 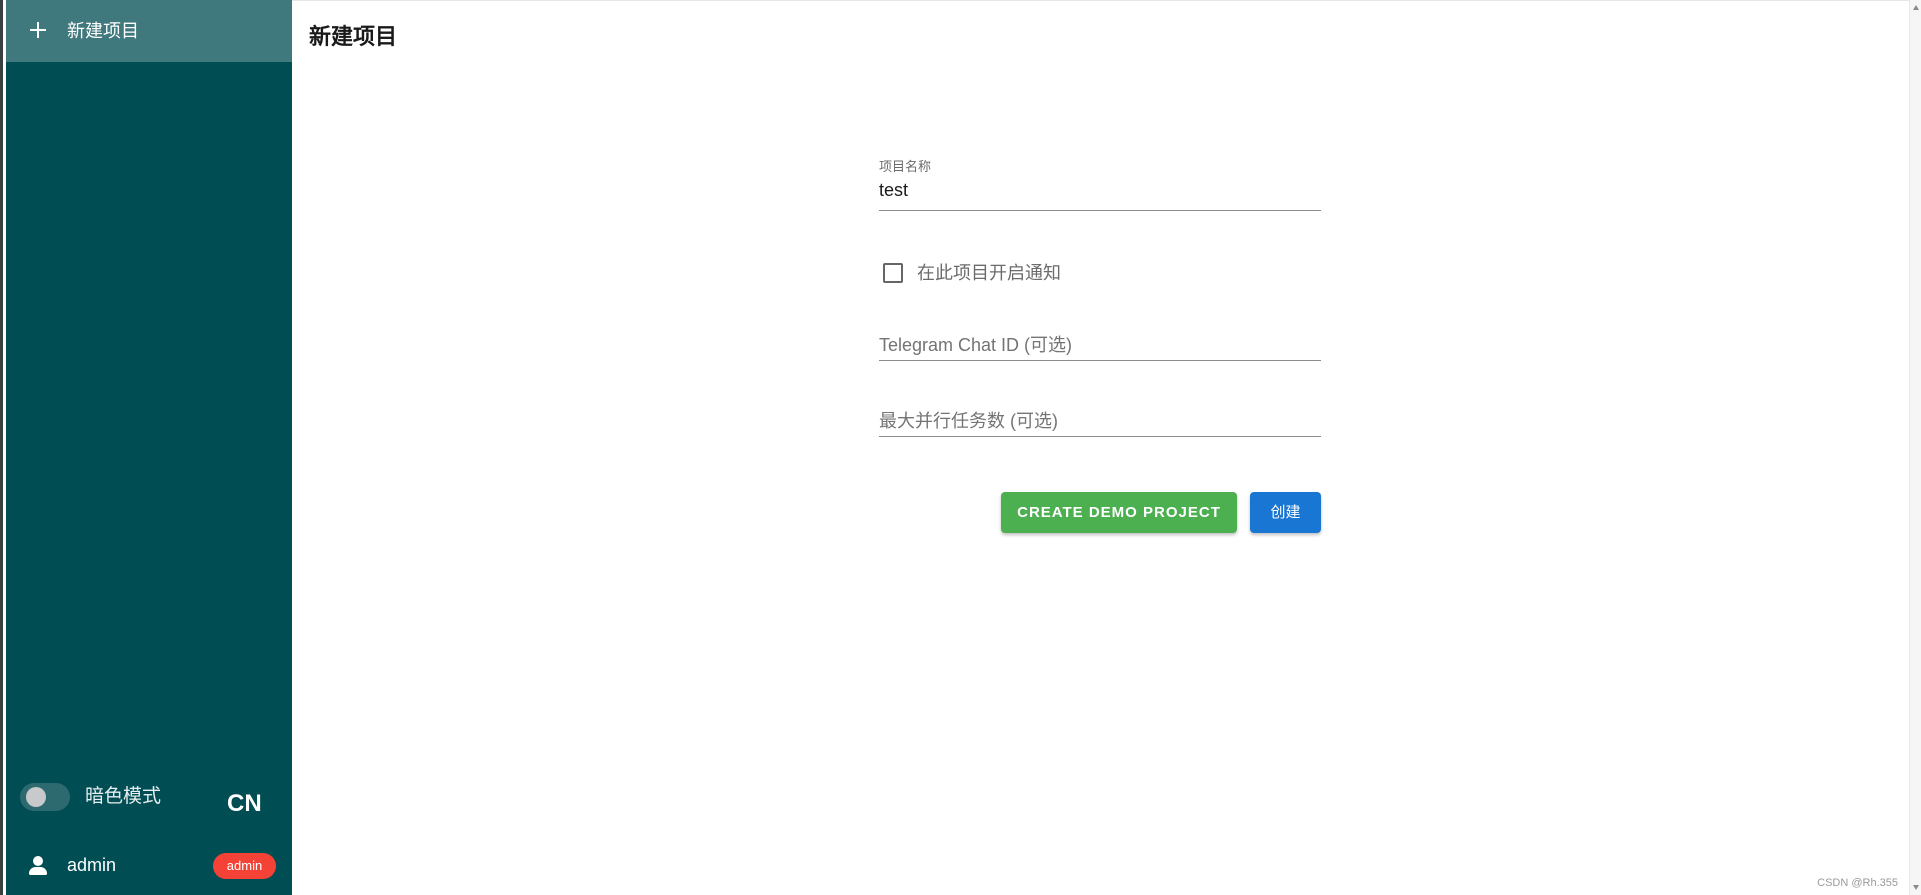 What do you see at coordinates (1100, 417) in the screenshot?
I see `max-parallel-tasks-input` at bounding box center [1100, 417].